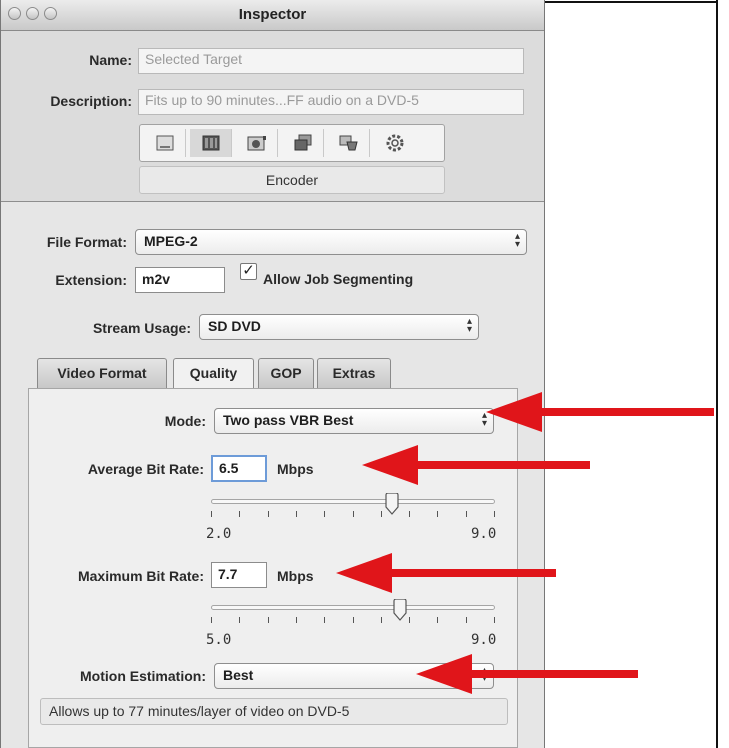 This screenshot has width=729, height=748. Describe the element at coordinates (484, 534) in the screenshot. I see `avg-slider-max: 9.0` at that location.